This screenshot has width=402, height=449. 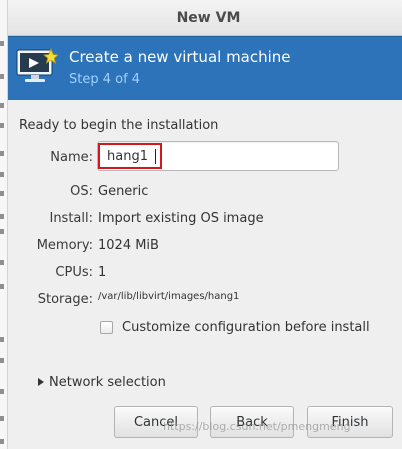 I want to click on memory-label: Memory:, so click(x=64, y=245).